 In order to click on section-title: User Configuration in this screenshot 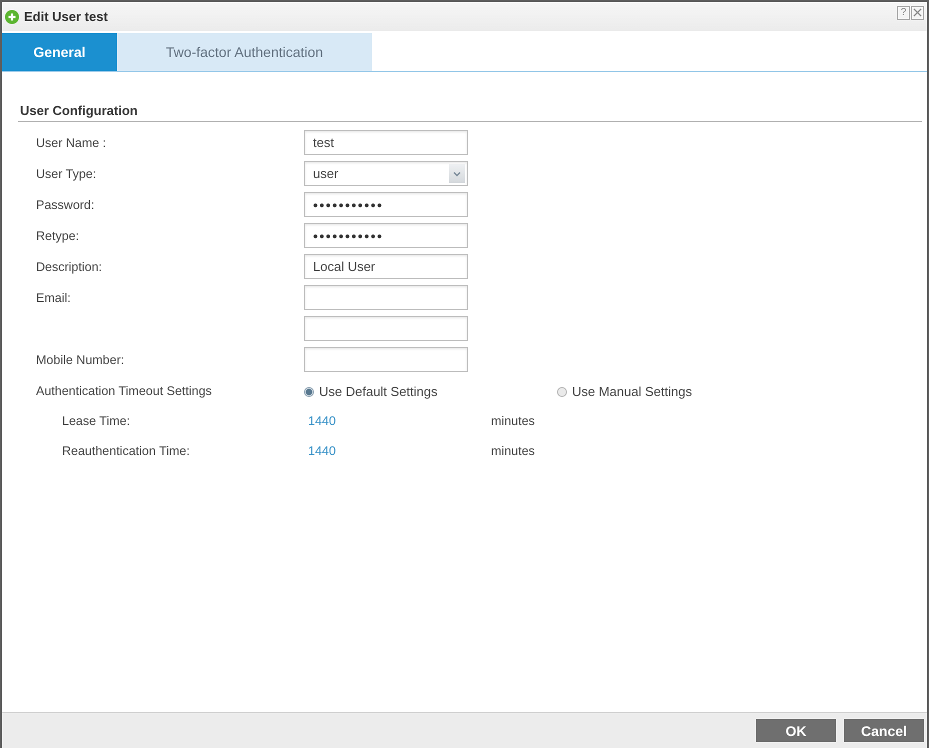, I will do `click(470, 112)`.